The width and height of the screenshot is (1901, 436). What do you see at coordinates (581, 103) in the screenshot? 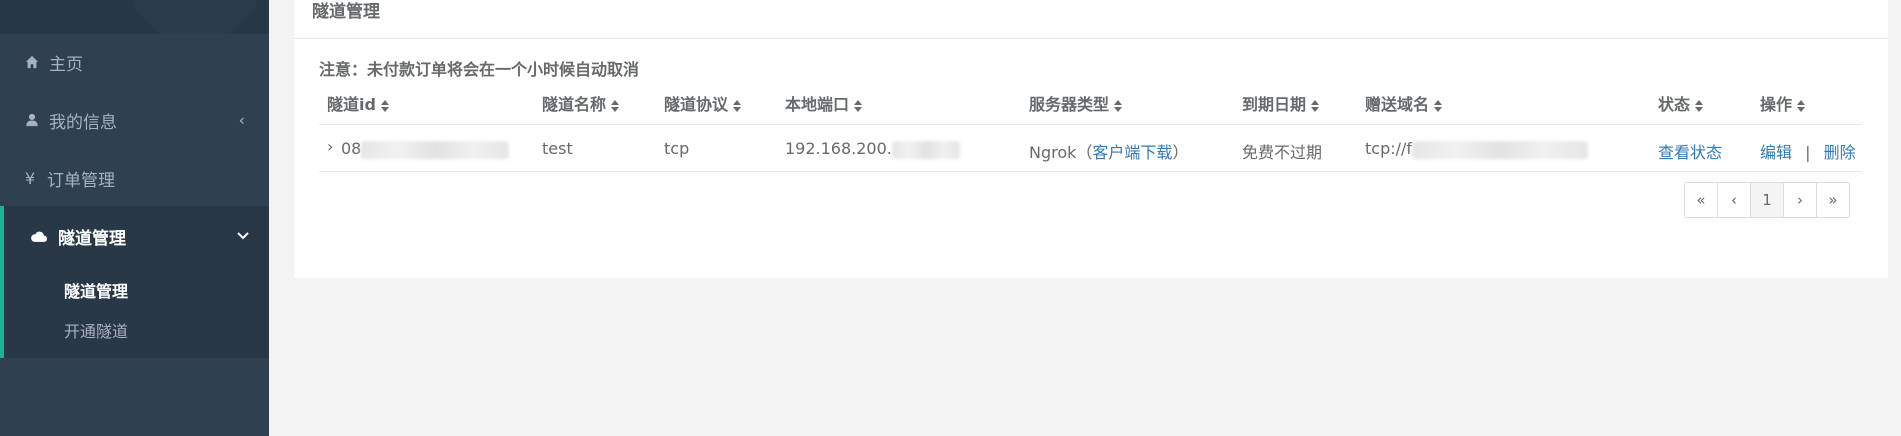
I see `column-header-name: 隧道名称` at bounding box center [581, 103].